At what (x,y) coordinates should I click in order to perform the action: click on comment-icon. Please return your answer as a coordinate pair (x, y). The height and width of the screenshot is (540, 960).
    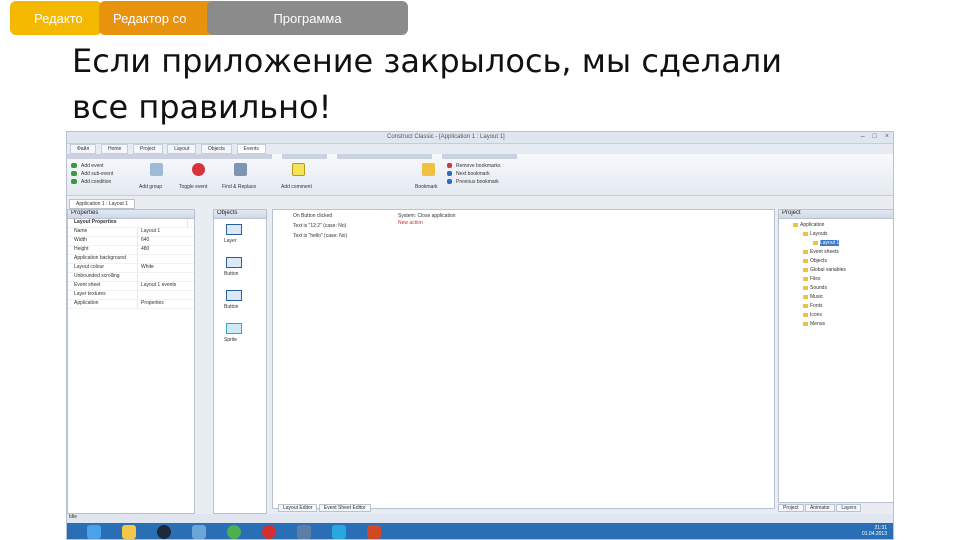
    Looking at the image, I should click on (298, 169).